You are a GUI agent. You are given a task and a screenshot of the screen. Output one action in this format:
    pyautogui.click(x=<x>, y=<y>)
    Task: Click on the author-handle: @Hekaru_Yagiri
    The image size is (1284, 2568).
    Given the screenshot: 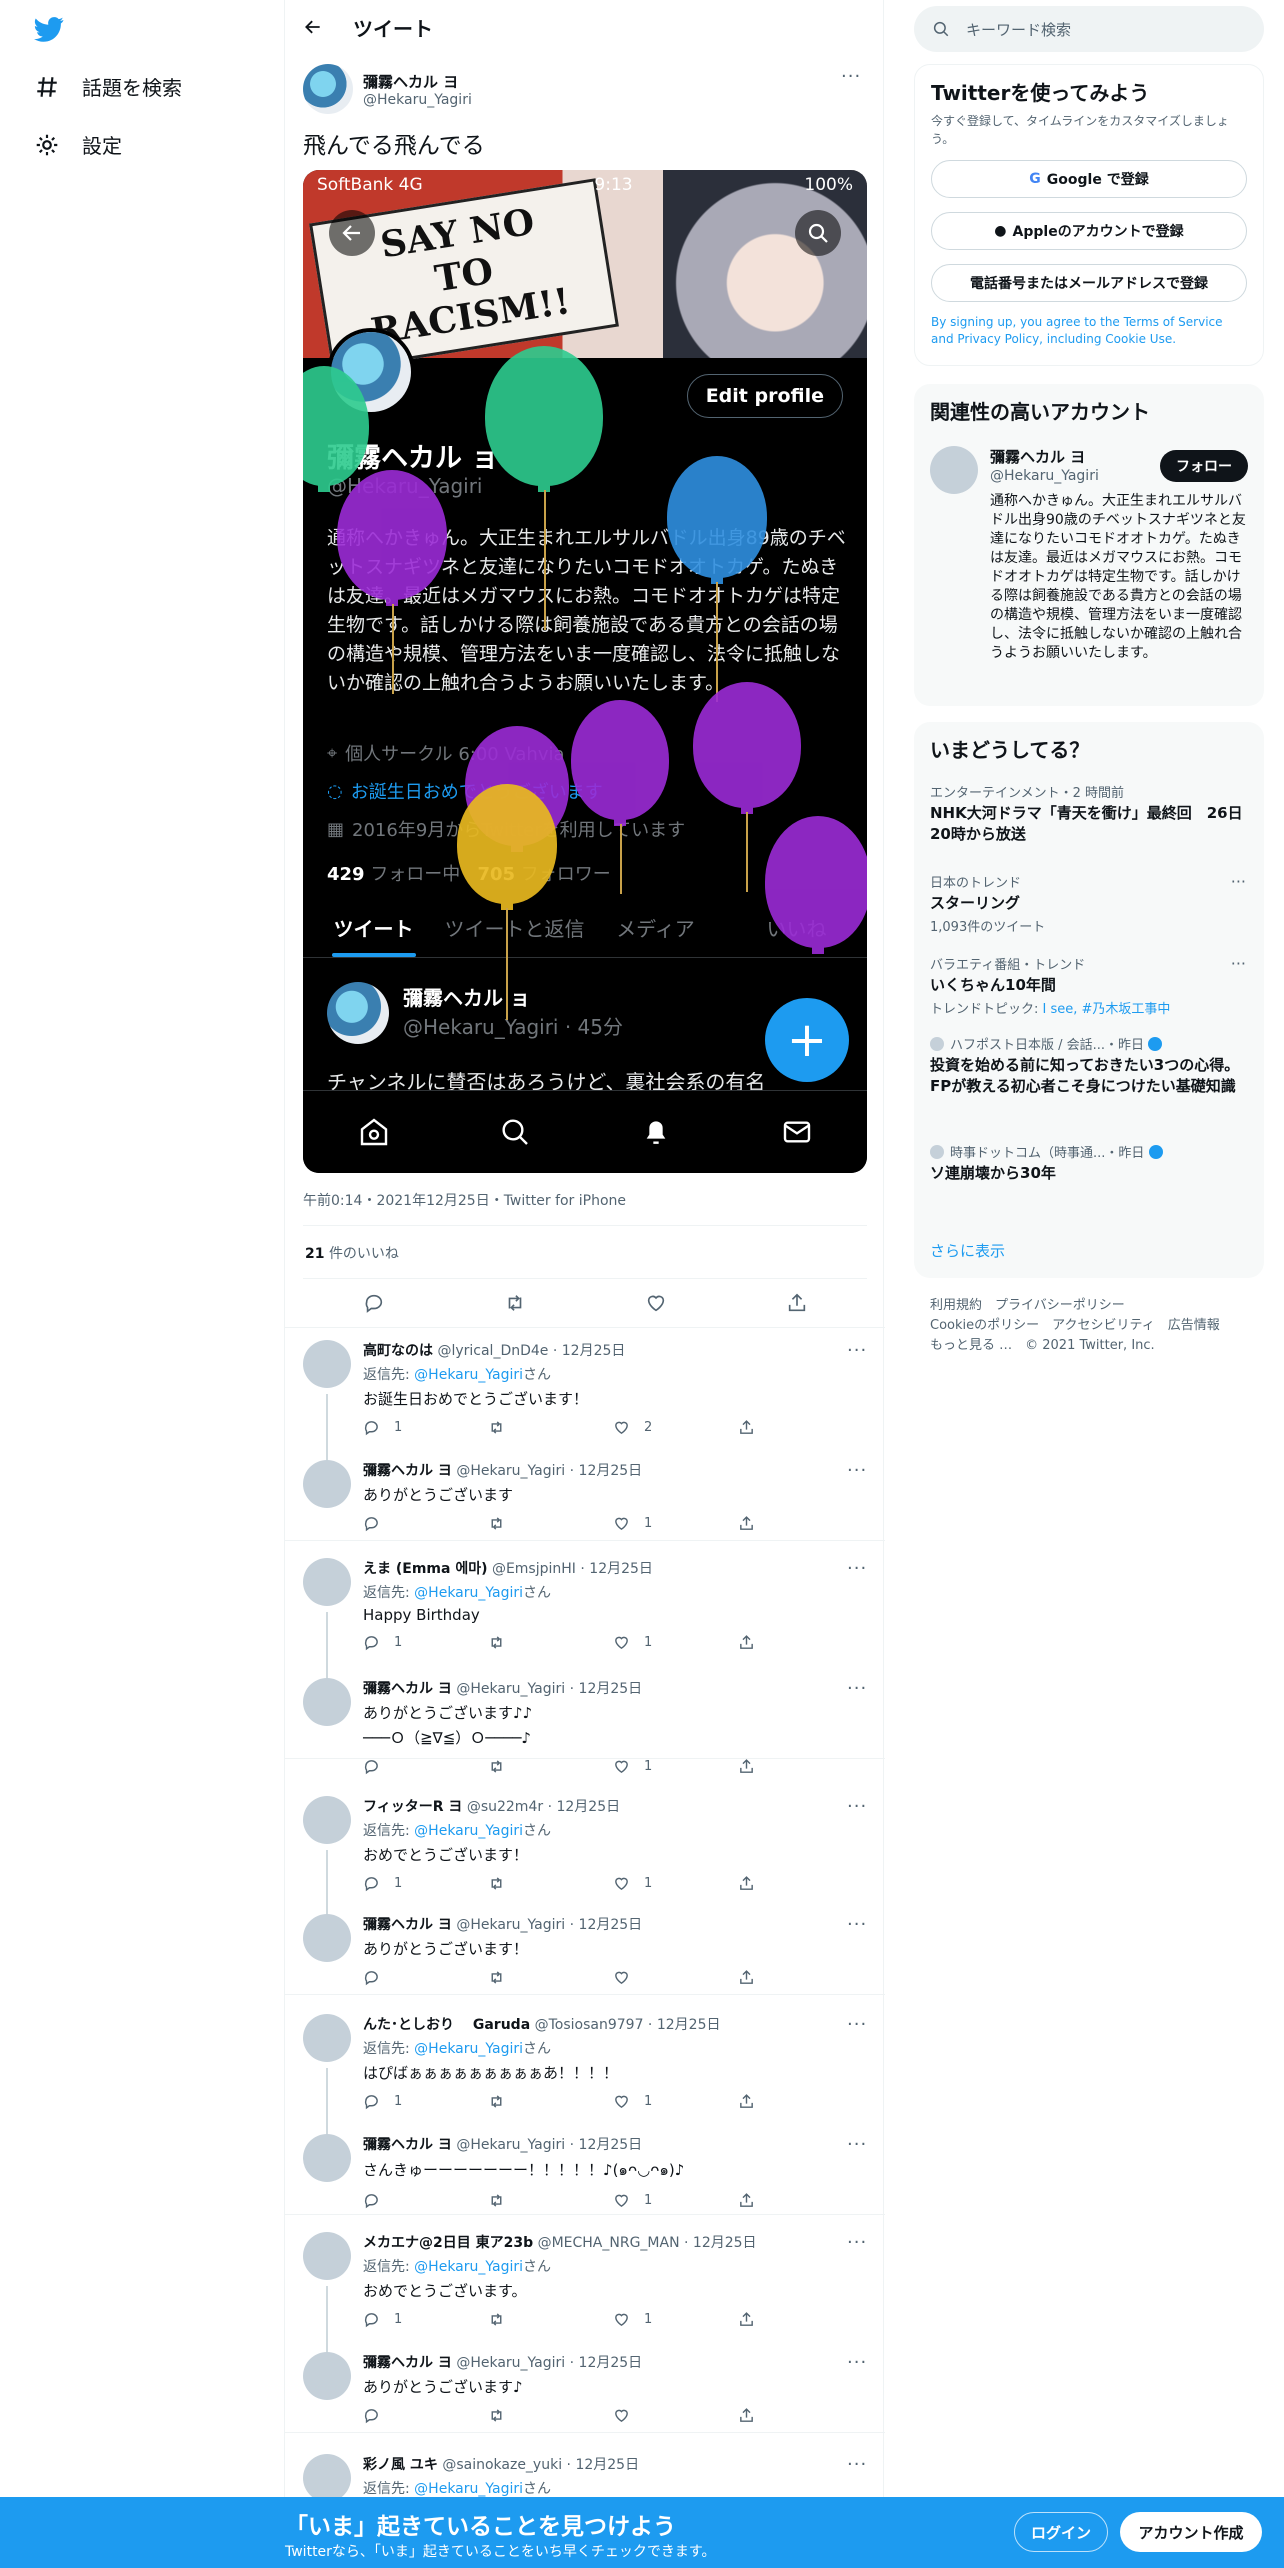 What is the action you would take?
    pyautogui.click(x=417, y=100)
    